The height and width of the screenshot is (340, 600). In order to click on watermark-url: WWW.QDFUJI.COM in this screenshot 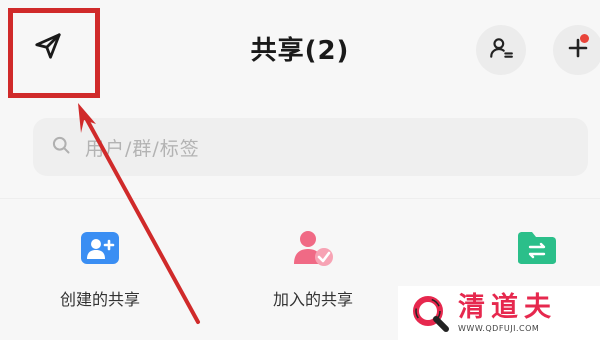, I will do `click(499, 328)`.